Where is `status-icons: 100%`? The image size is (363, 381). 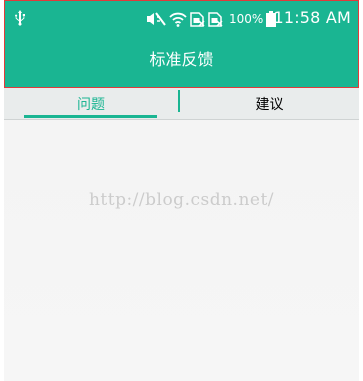
status-icons: 100% is located at coordinates (211, 19).